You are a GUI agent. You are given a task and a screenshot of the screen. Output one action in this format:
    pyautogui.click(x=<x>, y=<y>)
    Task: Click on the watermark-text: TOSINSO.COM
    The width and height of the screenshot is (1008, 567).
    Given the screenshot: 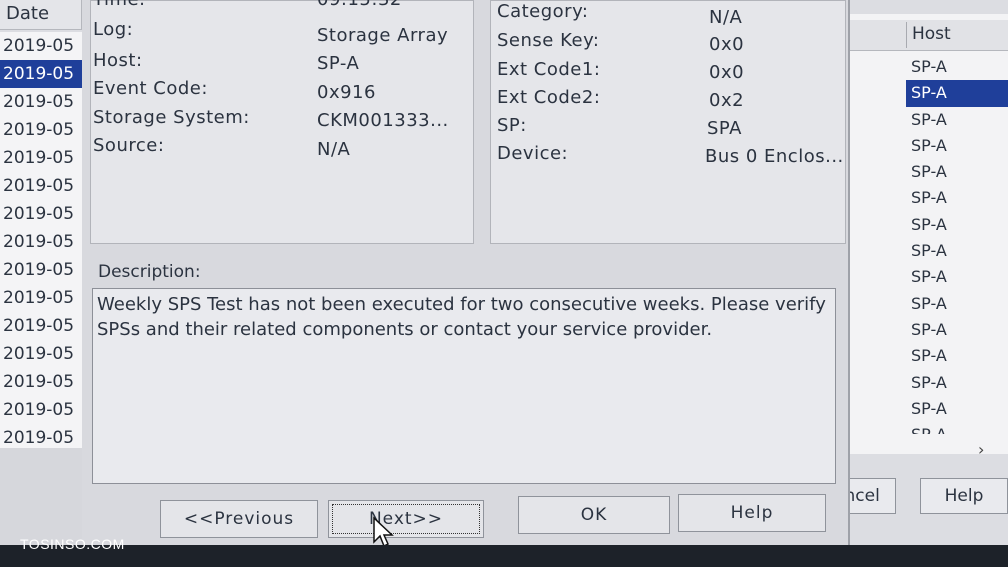 What is the action you would take?
    pyautogui.click(x=72, y=544)
    